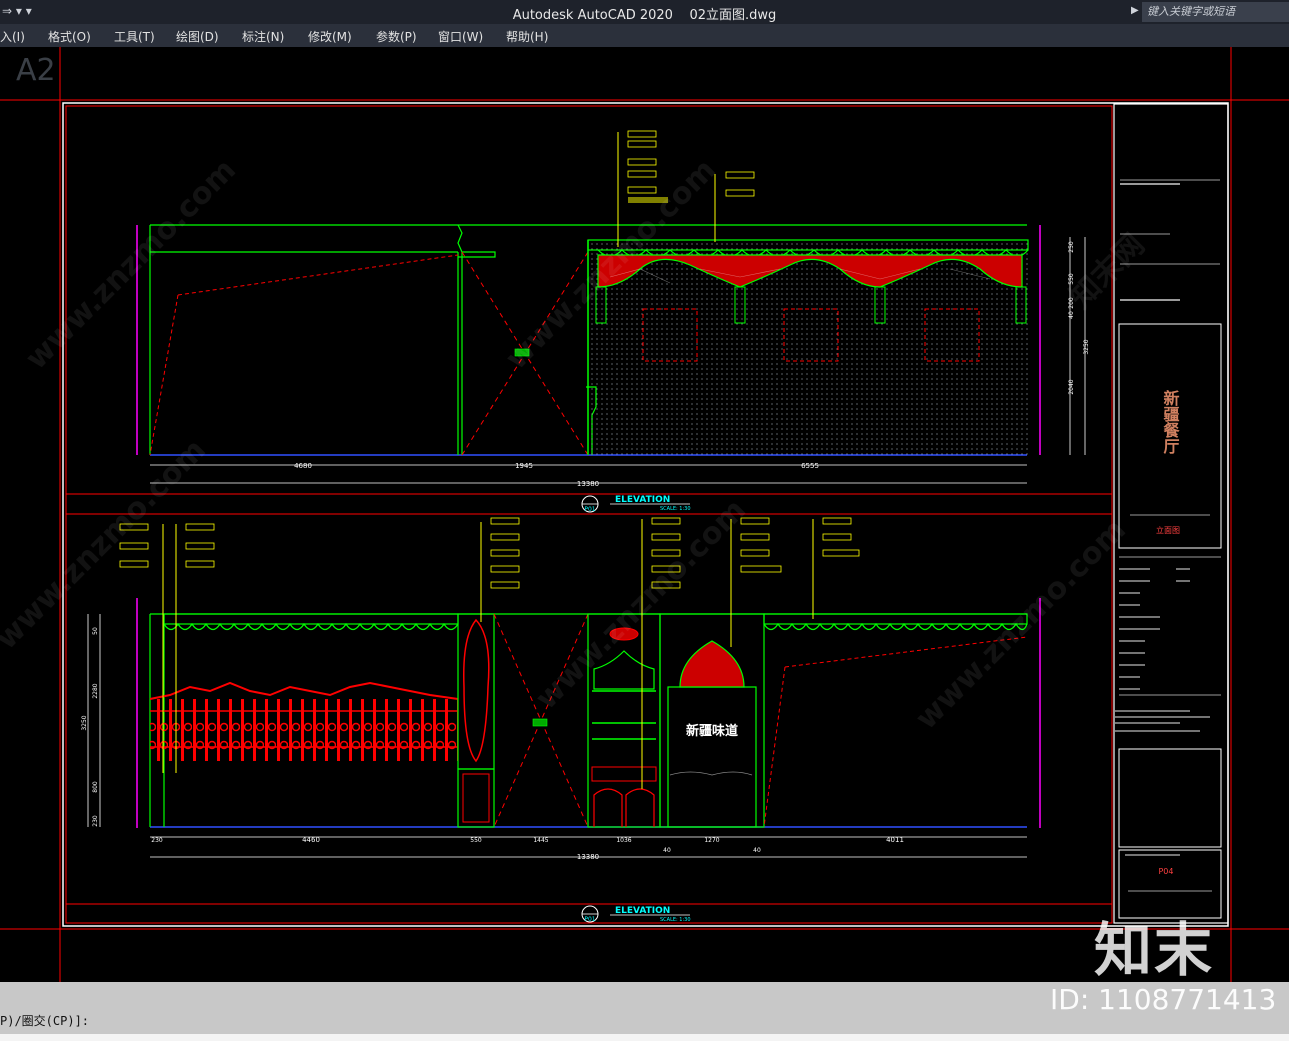  Describe the element at coordinates (1163, 999) in the screenshot. I see `watermark-id: ID: 1108771413` at that location.